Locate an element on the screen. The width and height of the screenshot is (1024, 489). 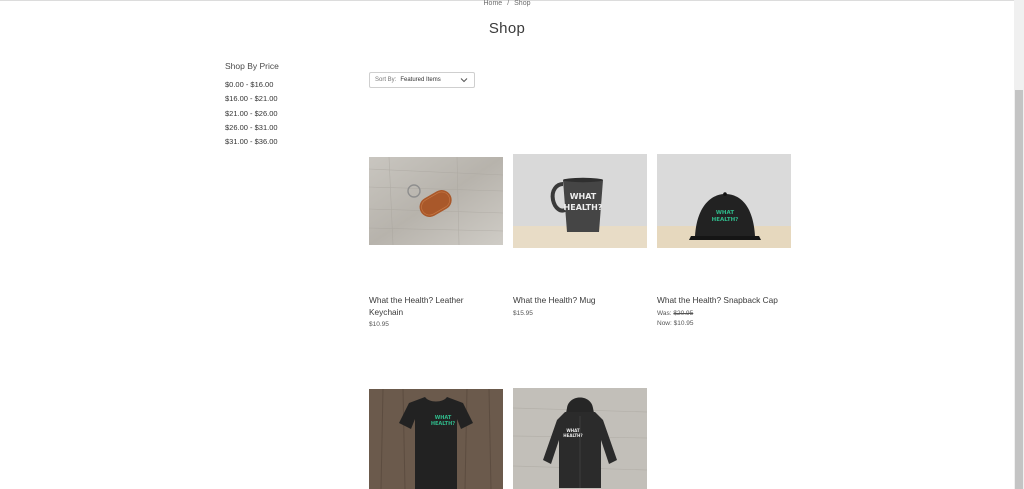
tshirt-photo: WHAT HEALTH? is located at coordinates (436, 439).